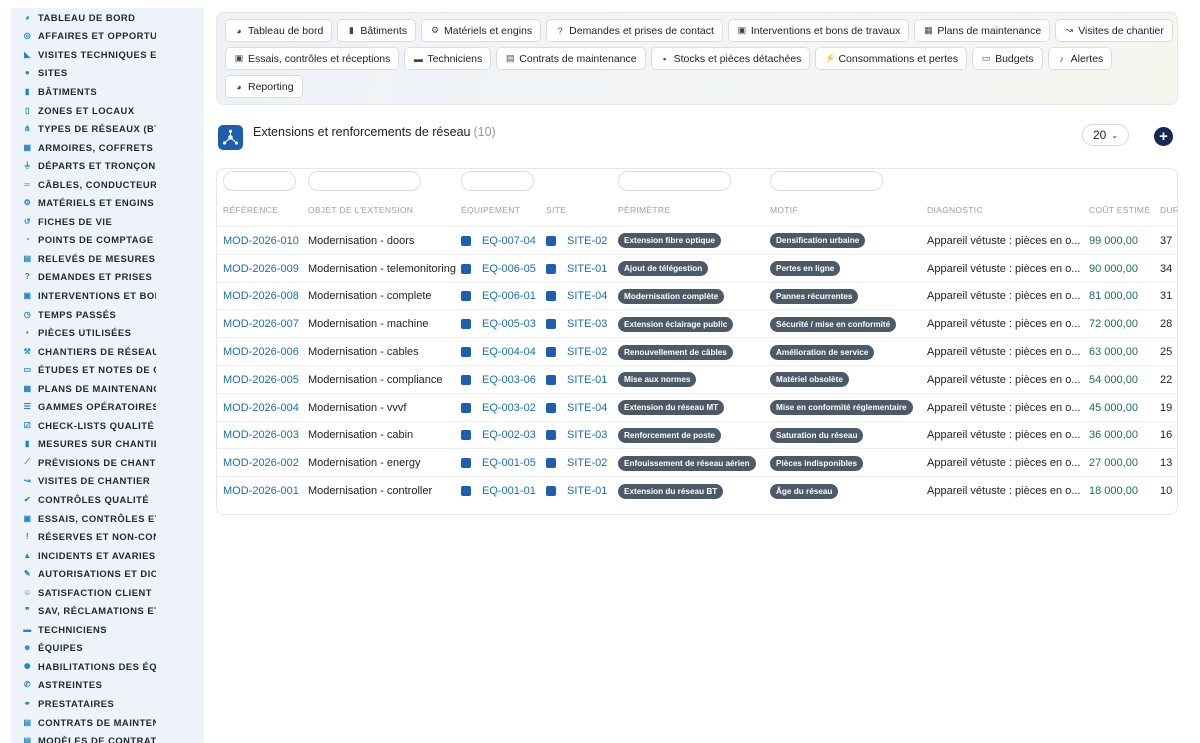 Image resolution: width=1200 pixels, height=743 pixels. I want to click on sidebar-item: ▦ ARMOIRES, COFFRETS ET TABLEAUX, so click(107, 147).